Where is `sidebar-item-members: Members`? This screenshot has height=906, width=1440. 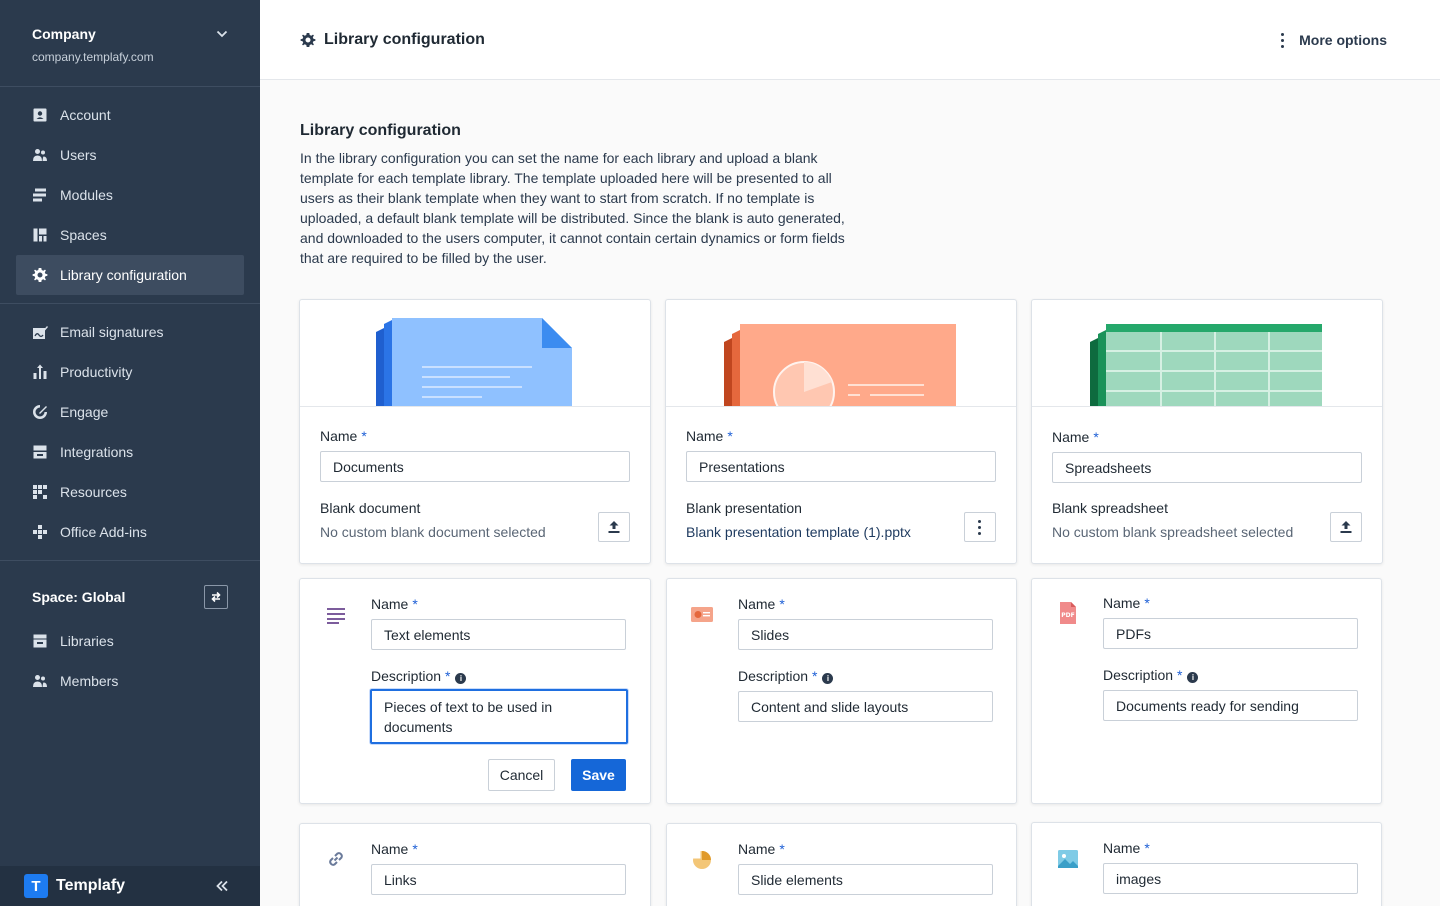
sidebar-item-members: Members is located at coordinates (130, 681).